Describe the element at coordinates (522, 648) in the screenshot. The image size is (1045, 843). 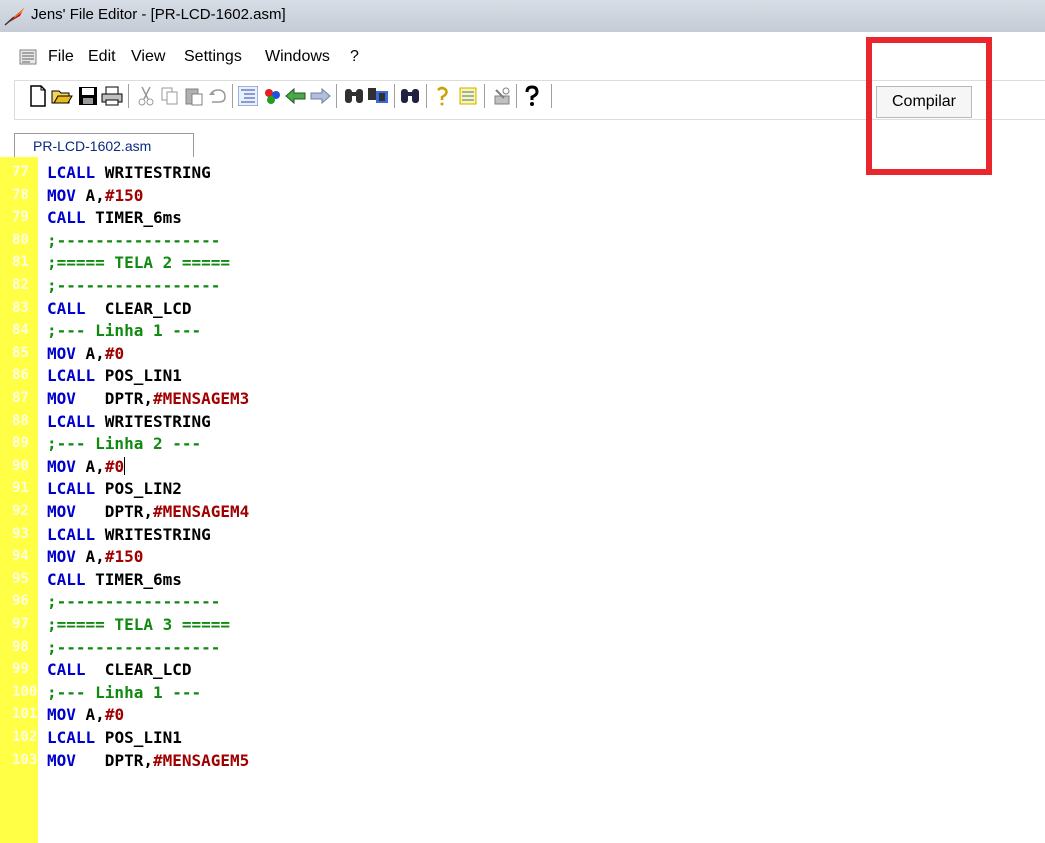
I see `code-line: 98 ;-----------------` at that location.